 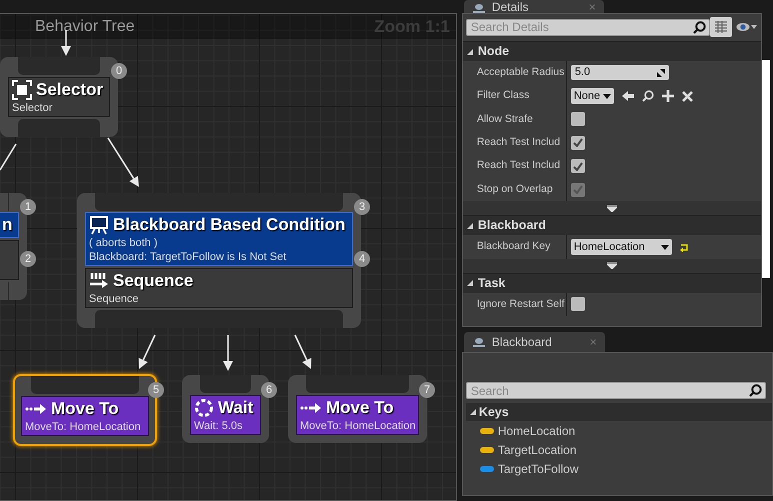 What do you see at coordinates (617, 450) in the screenshot?
I see `key-item: TargetLocation` at bounding box center [617, 450].